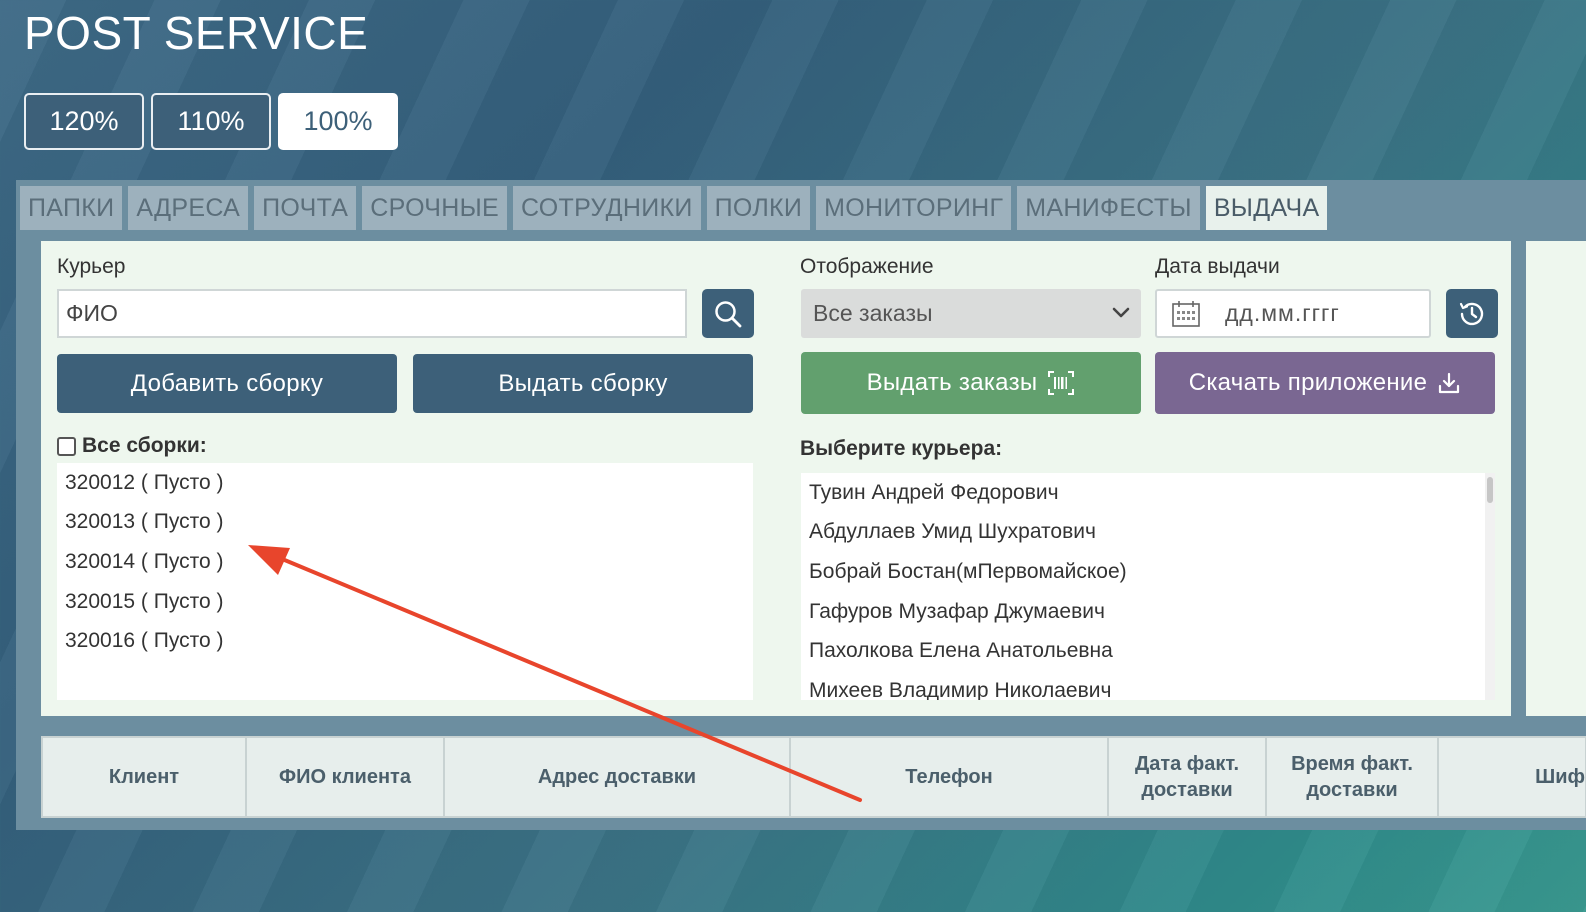 The width and height of the screenshot is (1586, 912). What do you see at coordinates (1186, 313) in the screenshot?
I see `calendar-icon` at bounding box center [1186, 313].